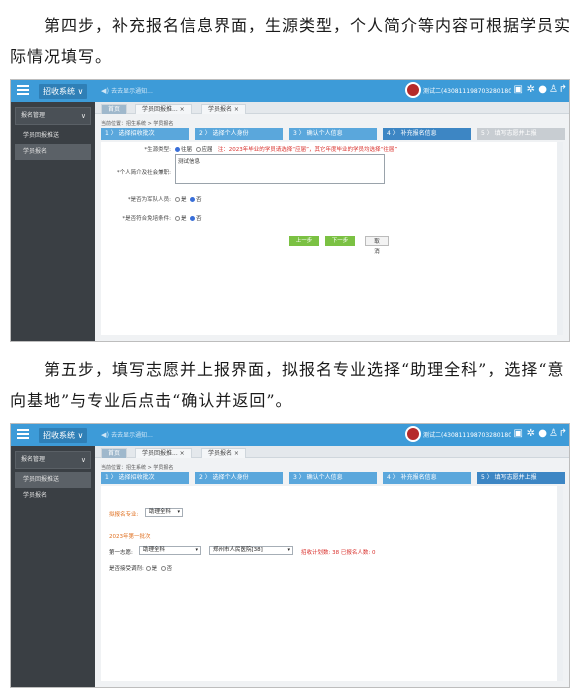 This screenshot has height=695, width=580. Describe the element at coordinates (145, 478) in the screenshot. I see `step-1: 1 〉 选择招收批次` at that location.